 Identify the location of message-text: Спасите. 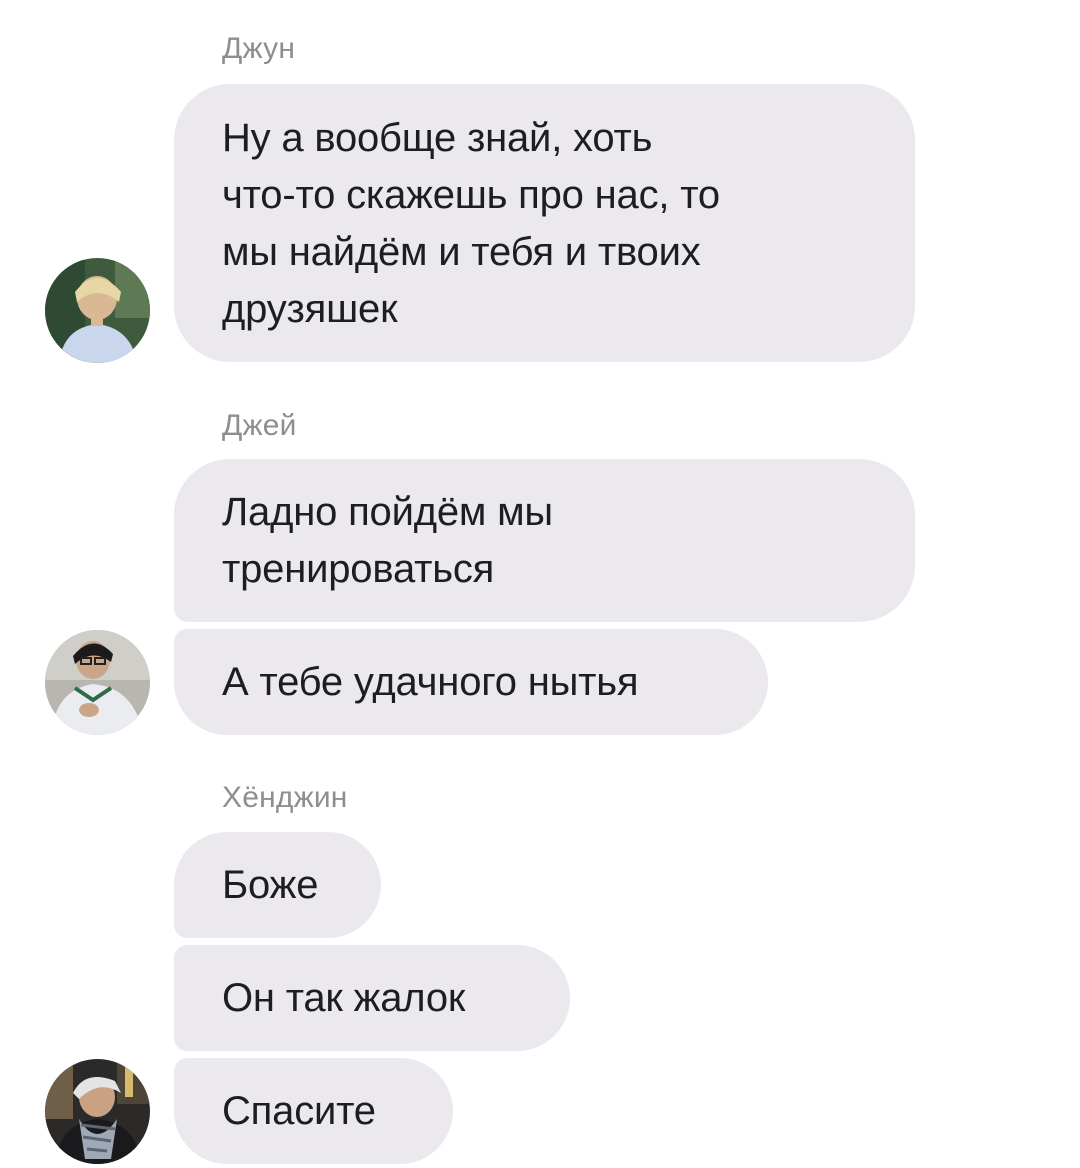
(299, 1110).